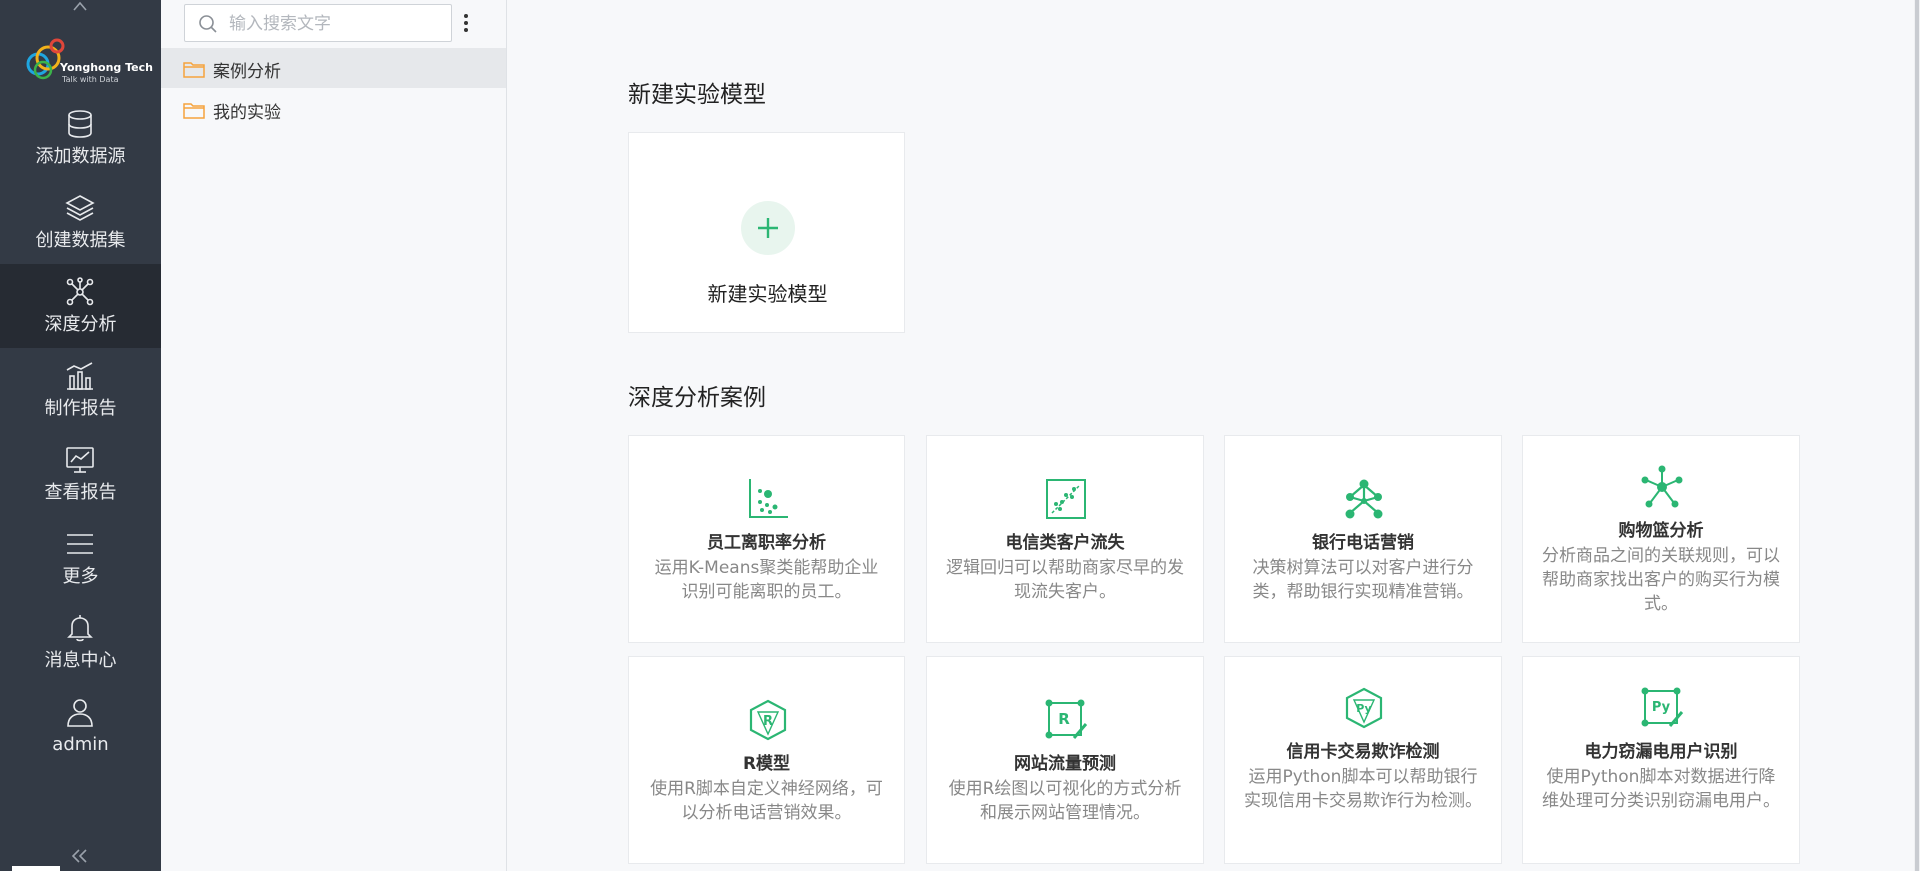  Describe the element at coordinates (80, 713) in the screenshot. I see `user-icon` at that location.